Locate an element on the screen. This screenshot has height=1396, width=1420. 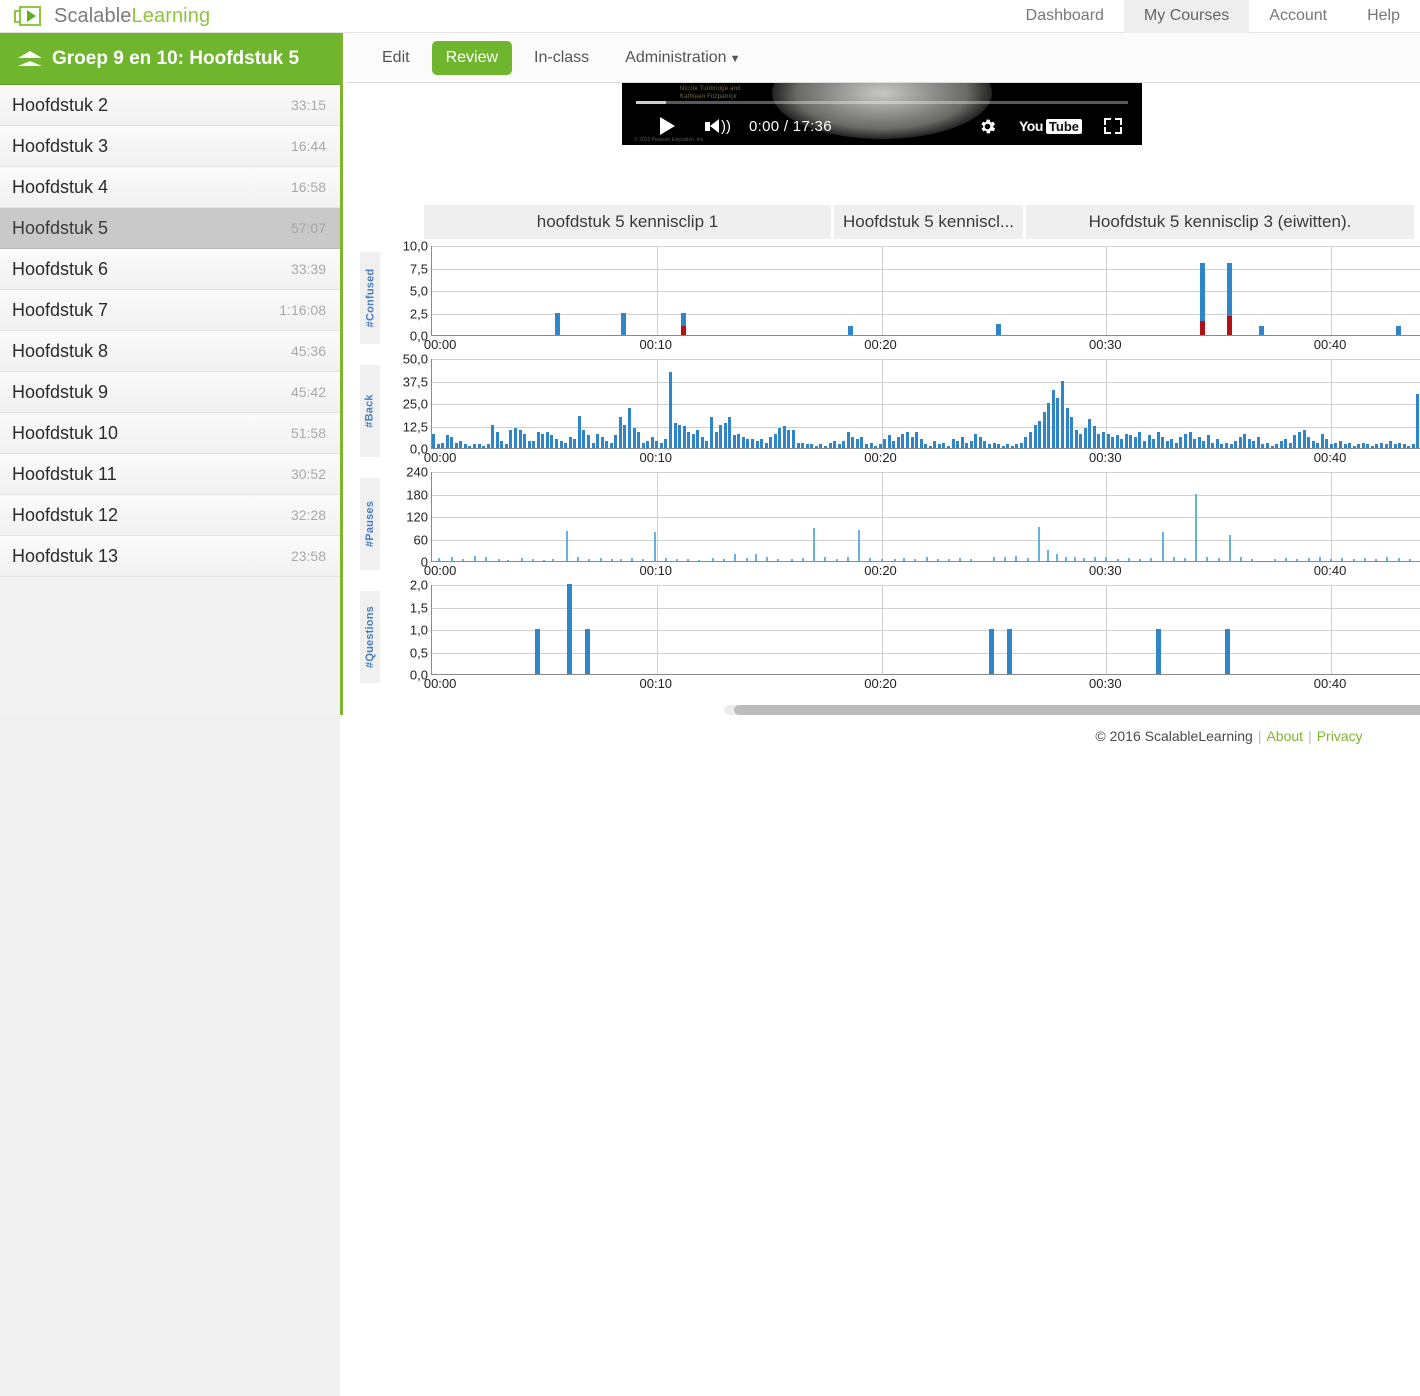
chart-y-tick-label: 1,0 is located at coordinates (418, 630).